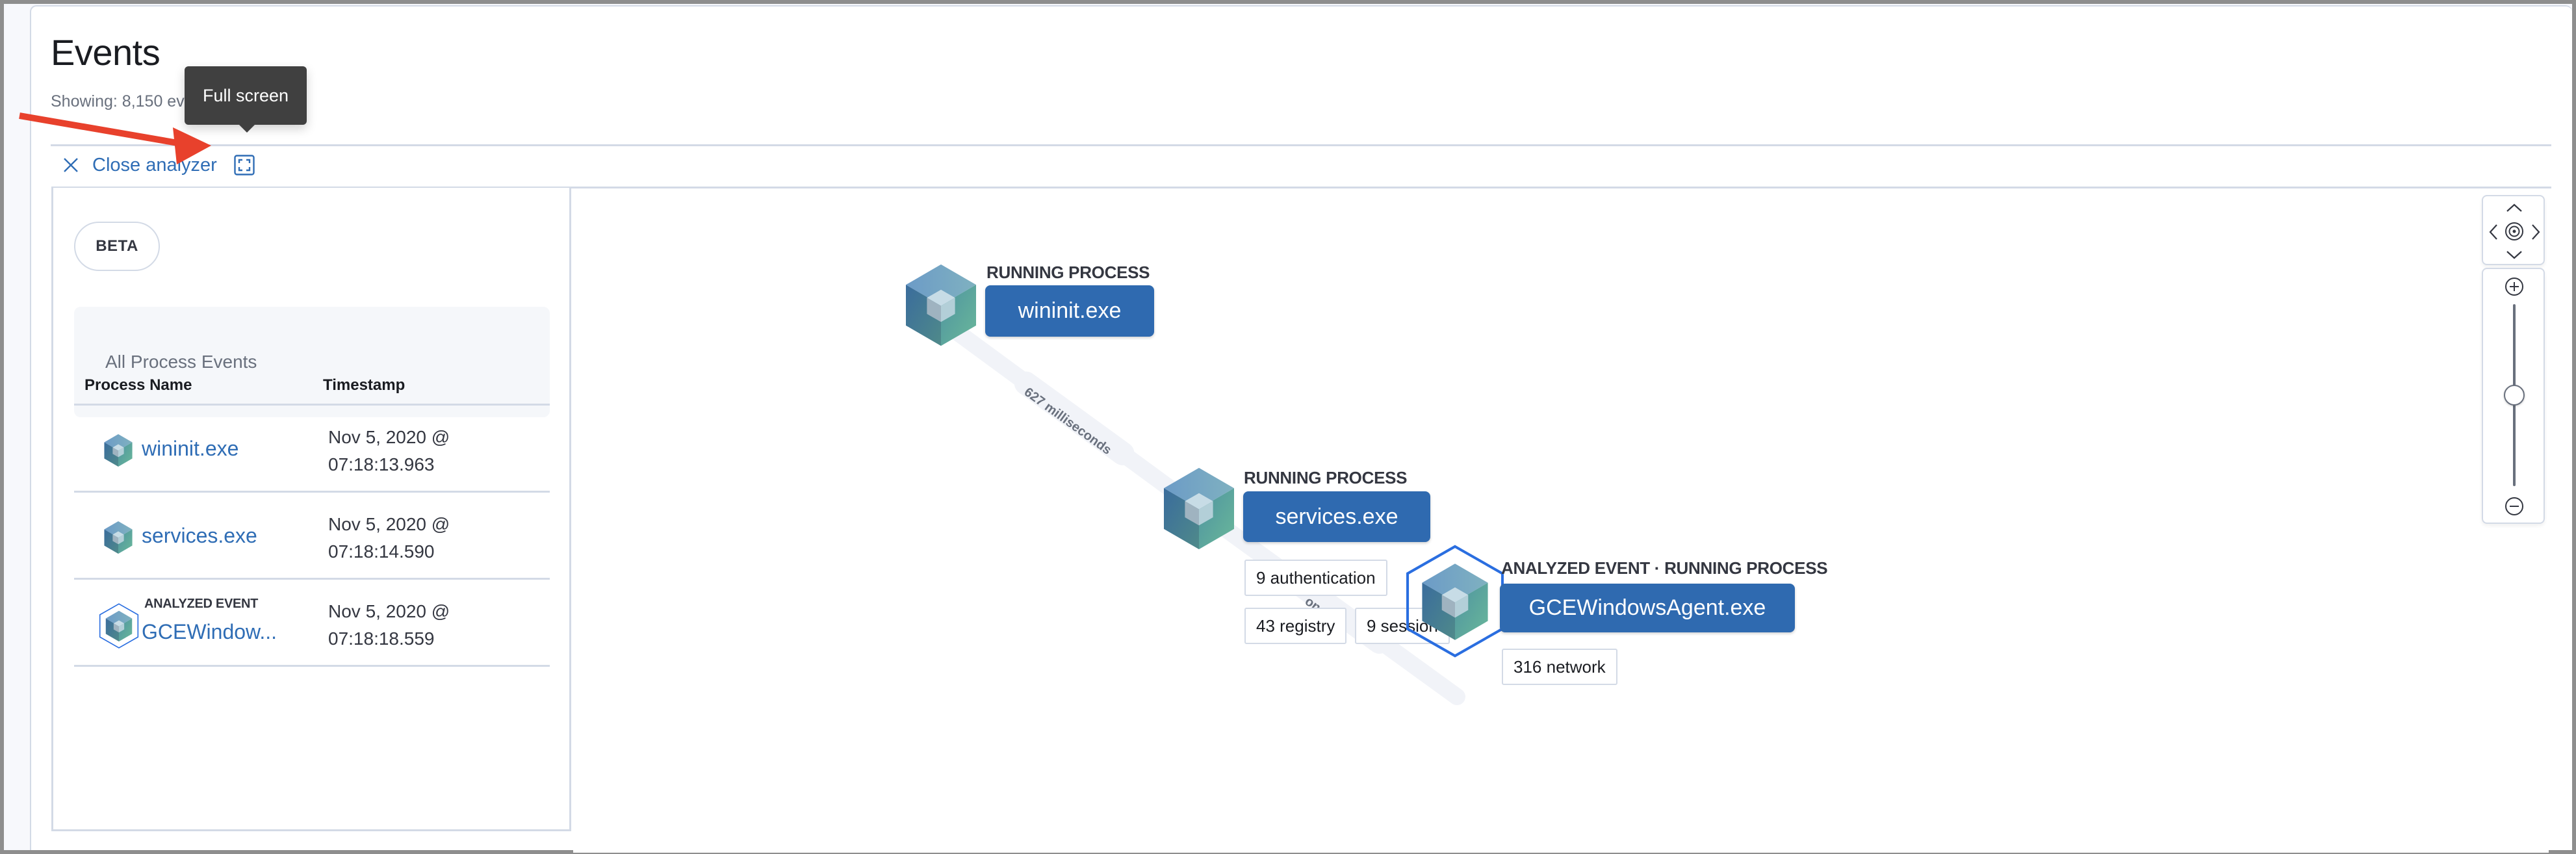  What do you see at coordinates (312, 380) in the screenshot?
I see `table-header: Process Name Timestamp` at bounding box center [312, 380].